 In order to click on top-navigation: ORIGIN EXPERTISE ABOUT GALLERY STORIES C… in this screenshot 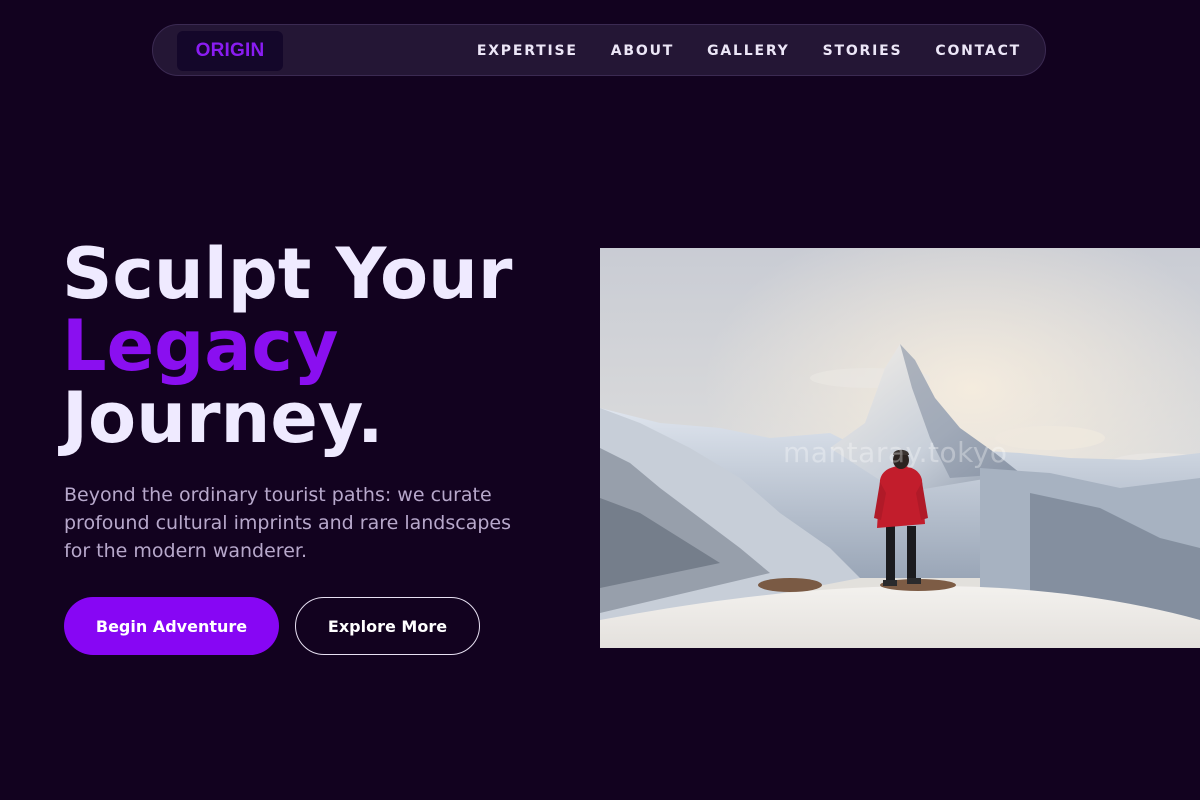, I will do `click(599, 50)`.